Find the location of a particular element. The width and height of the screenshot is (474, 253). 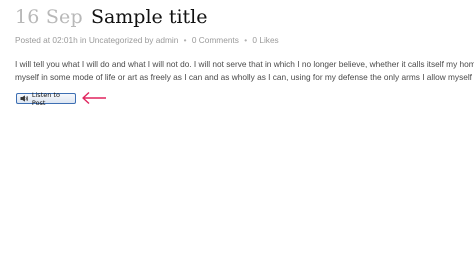

post-date: 16 Sep is located at coordinates (49, 17).